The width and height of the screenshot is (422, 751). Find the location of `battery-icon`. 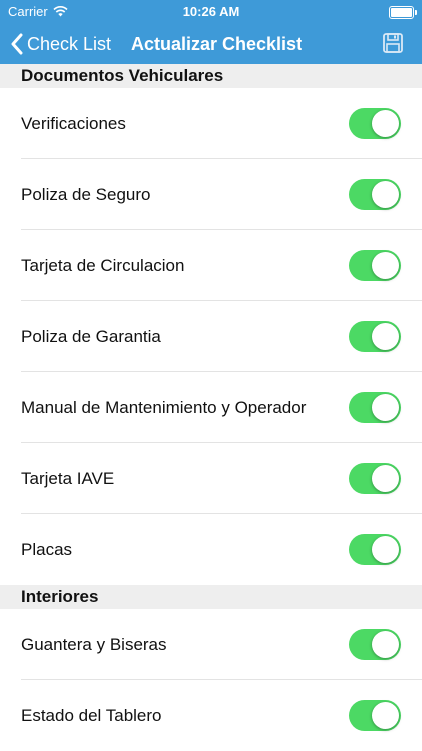

battery-icon is located at coordinates (403, 12).